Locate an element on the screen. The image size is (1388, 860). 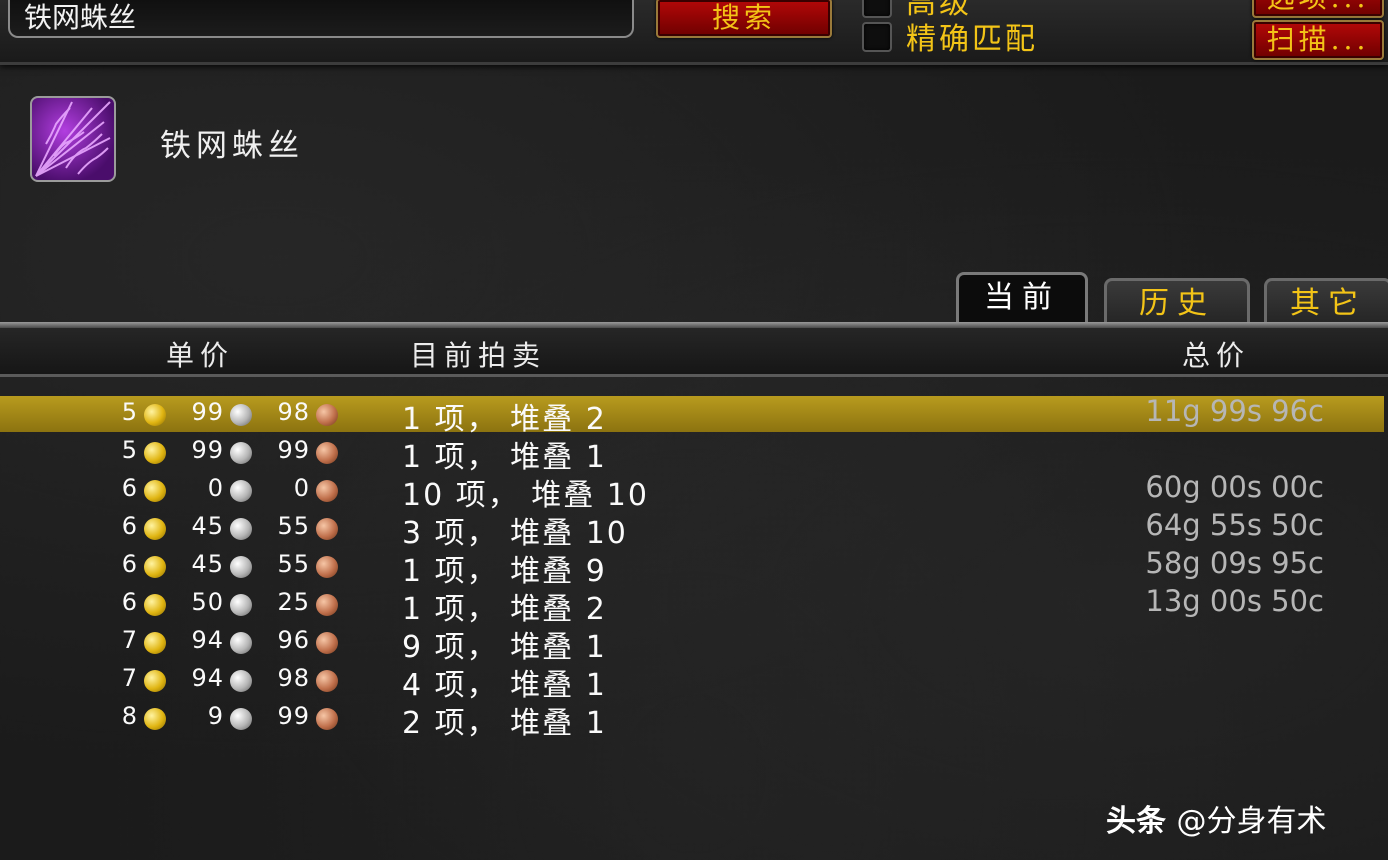
table-row: 8 9 99 2 项， 堆叠 1 is located at coordinates (694, 720).